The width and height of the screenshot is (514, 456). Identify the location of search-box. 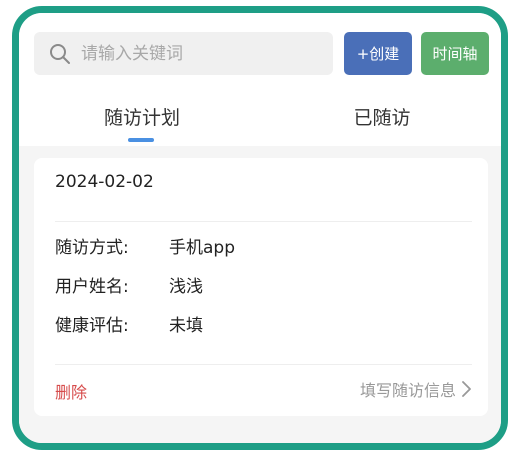
(183, 53).